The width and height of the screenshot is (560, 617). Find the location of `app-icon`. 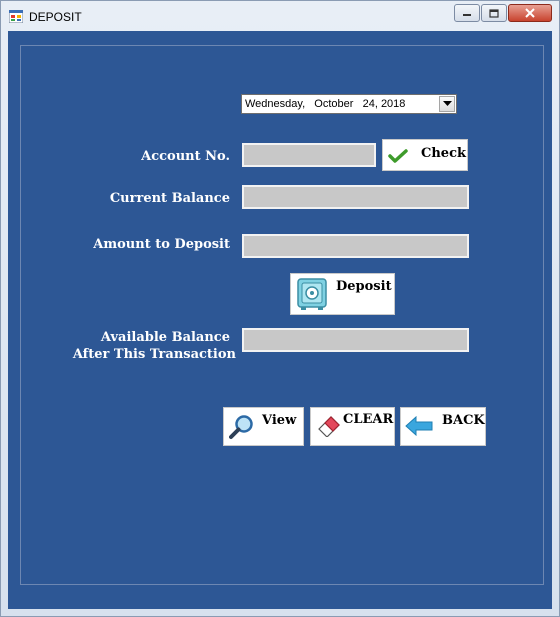

app-icon is located at coordinates (16, 16).